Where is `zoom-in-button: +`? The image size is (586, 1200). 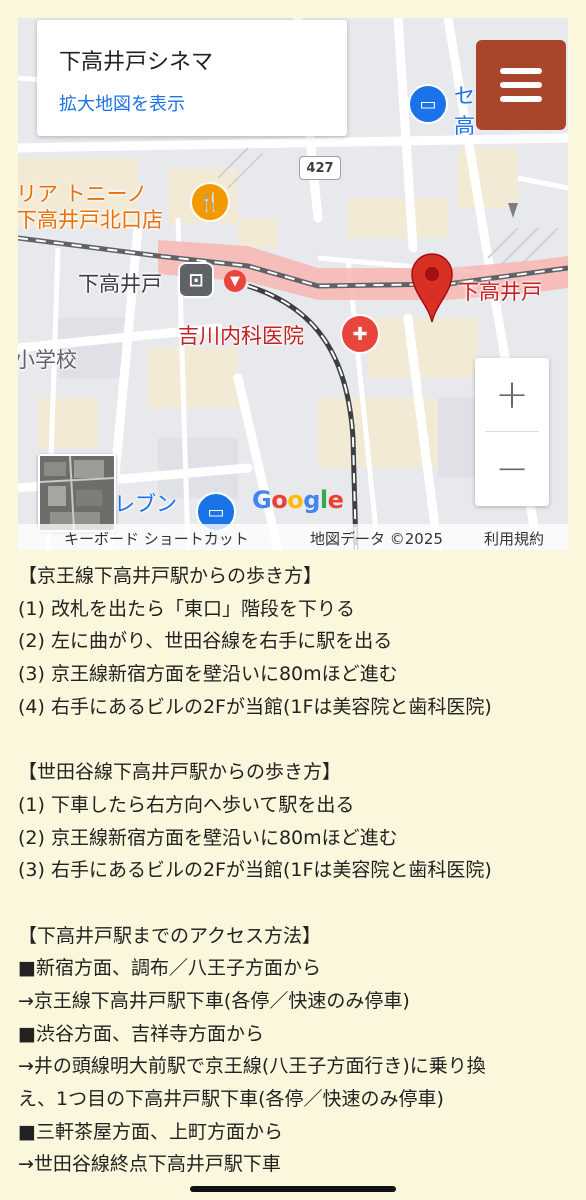
zoom-in-button: + is located at coordinates (512, 395).